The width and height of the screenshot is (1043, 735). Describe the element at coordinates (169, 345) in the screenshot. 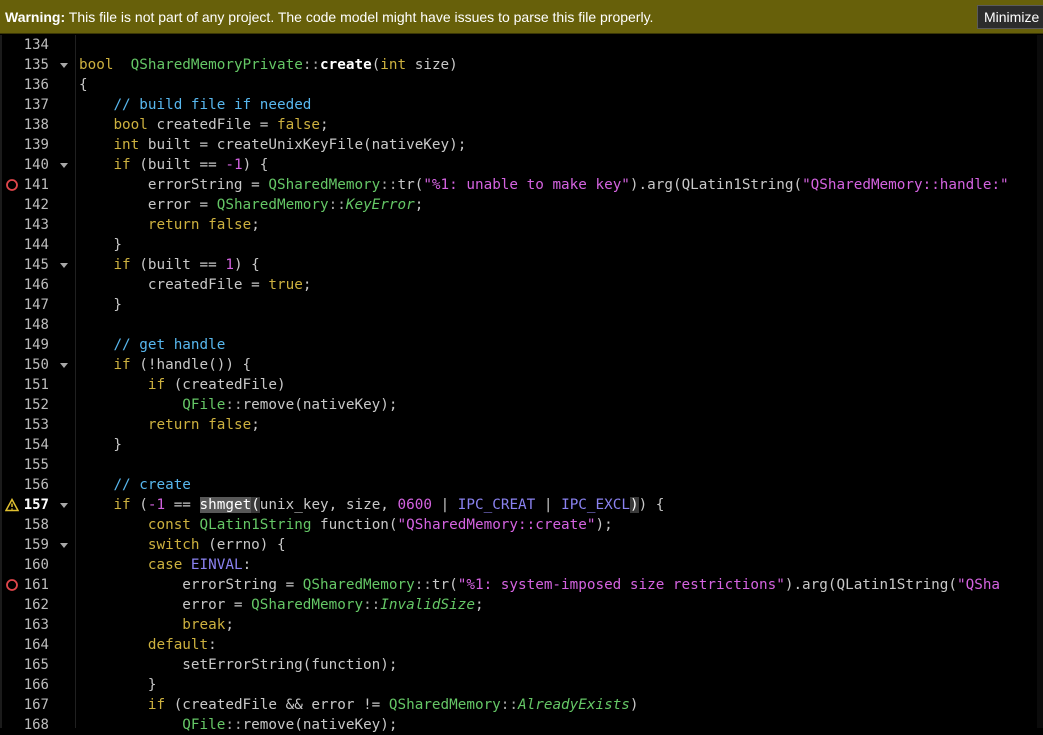

I see `code-token: // get handle` at that location.